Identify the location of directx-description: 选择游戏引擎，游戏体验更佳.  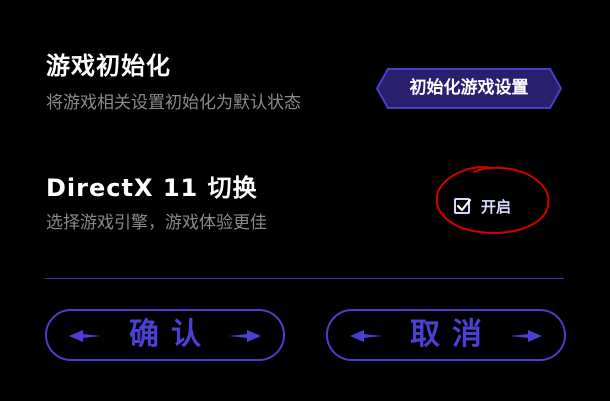
(156, 223).